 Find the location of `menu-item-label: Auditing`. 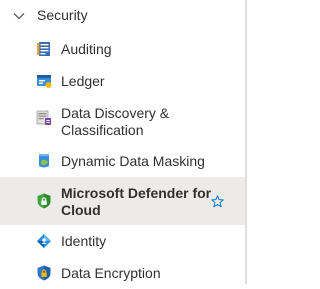

menu-item-label: Auditing is located at coordinates (86, 49).